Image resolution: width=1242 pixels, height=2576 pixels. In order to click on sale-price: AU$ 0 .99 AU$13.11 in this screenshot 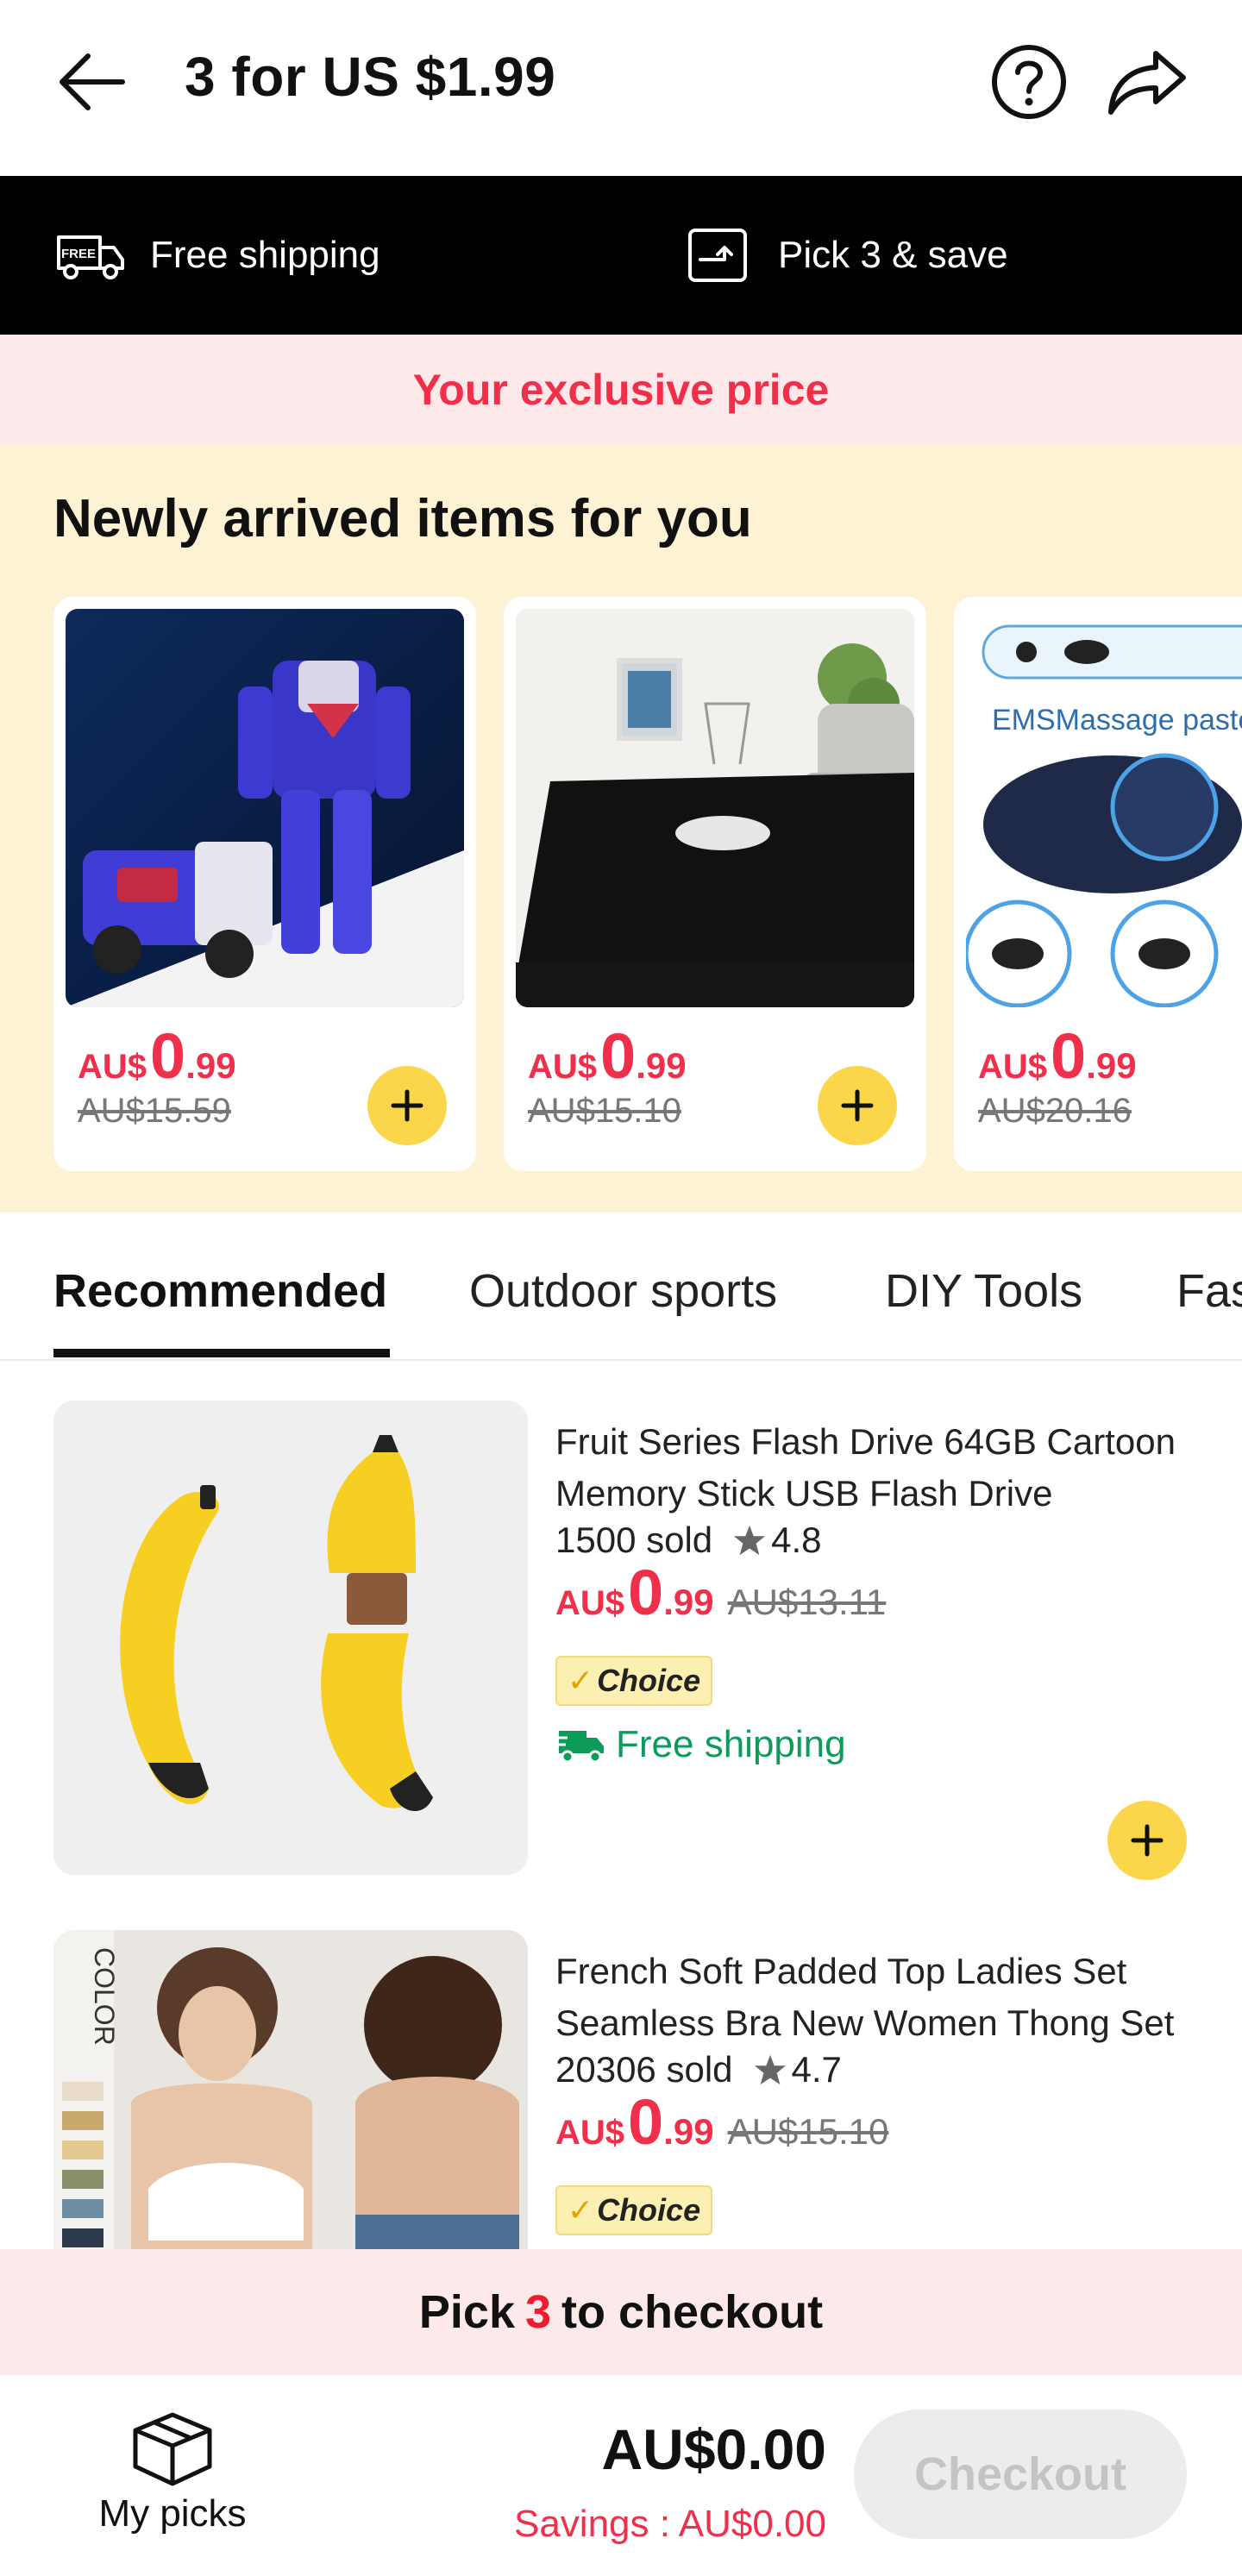, I will do `click(721, 1592)`.